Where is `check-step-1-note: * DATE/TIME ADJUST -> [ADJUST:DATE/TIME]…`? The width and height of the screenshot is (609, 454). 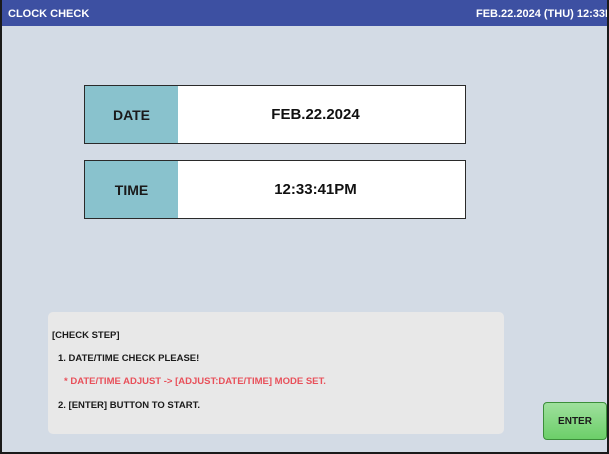 check-step-1-note: * DATE/TIME ADJUST -> [ADJUST:DATE/TIME]… is located at coordinates (195, 381).